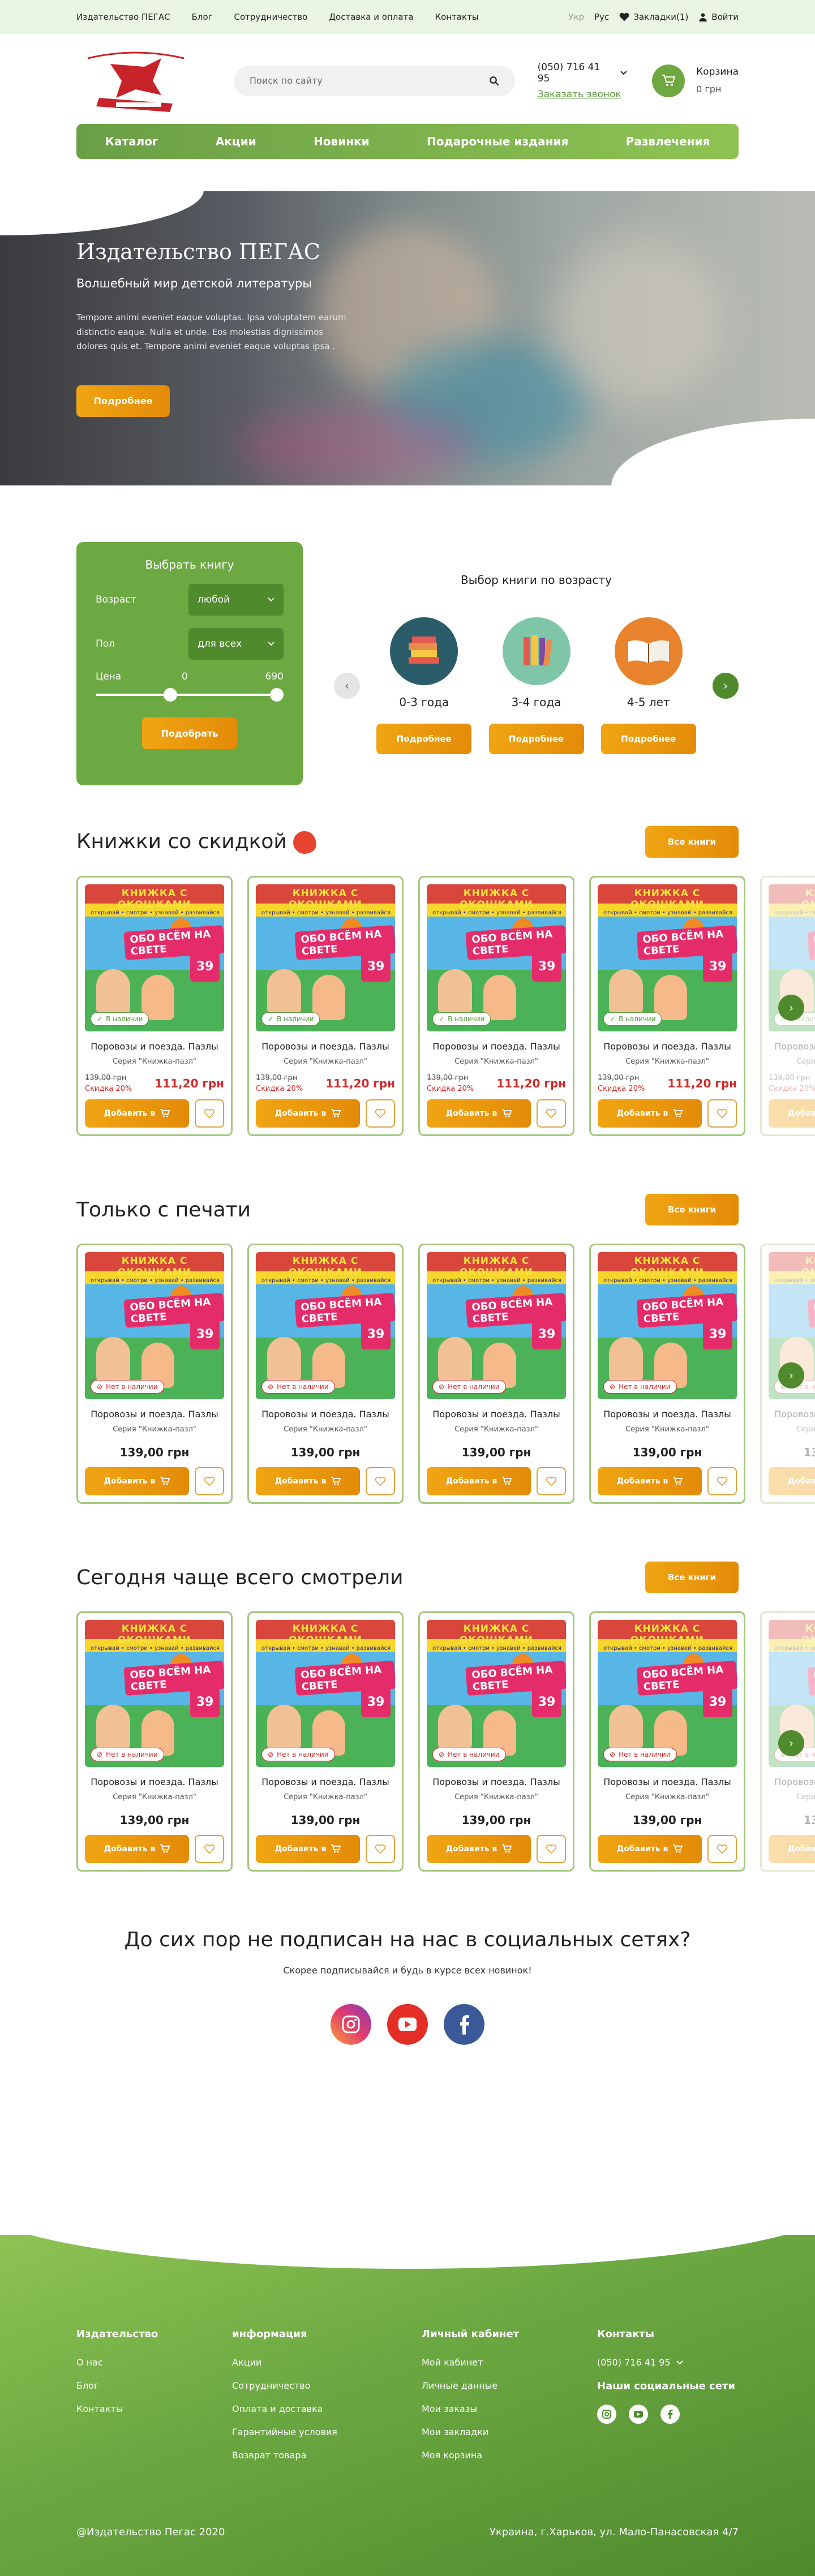  What do you see at coordinates (327, 2409) in the screenshot?
I see `footer-link-payment: Оплата и доставка` at bounding box center [327, 2409].